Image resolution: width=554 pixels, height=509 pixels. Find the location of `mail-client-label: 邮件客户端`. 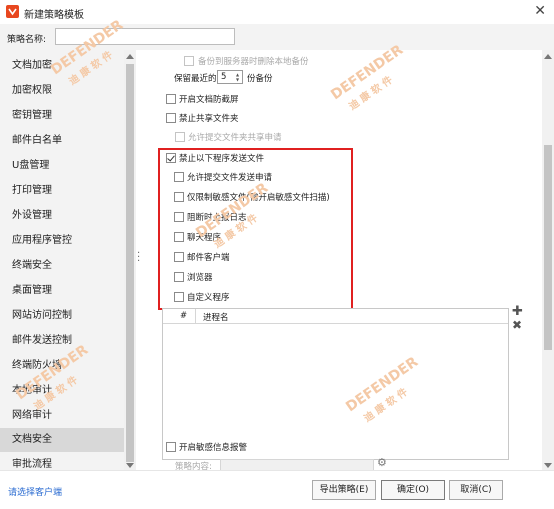

mail-client-label: 邮件客户端 is located at coordinates (208, 258).